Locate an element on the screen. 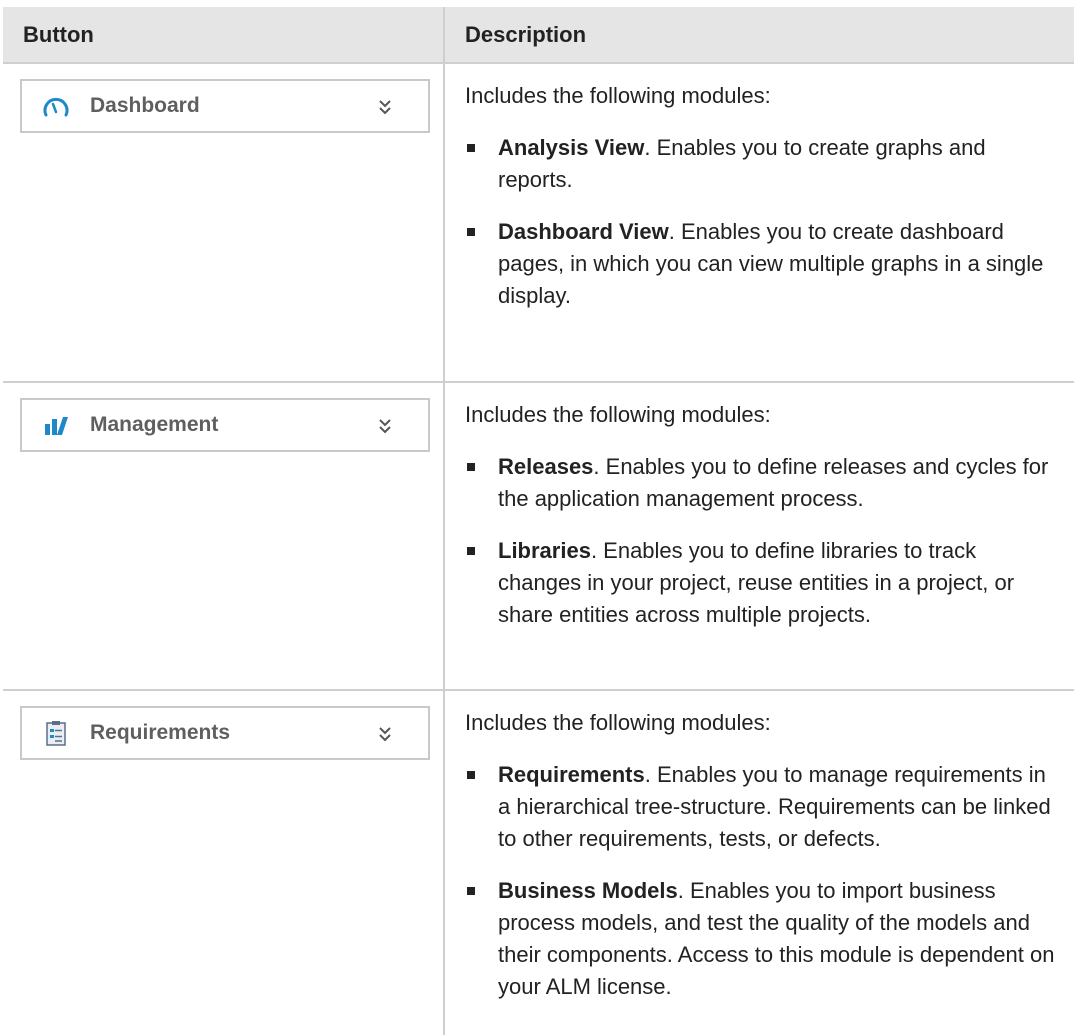 The height and width of the screenshot is (1035, 1074). module-term: Requirements is located at coordinates (571, 774).